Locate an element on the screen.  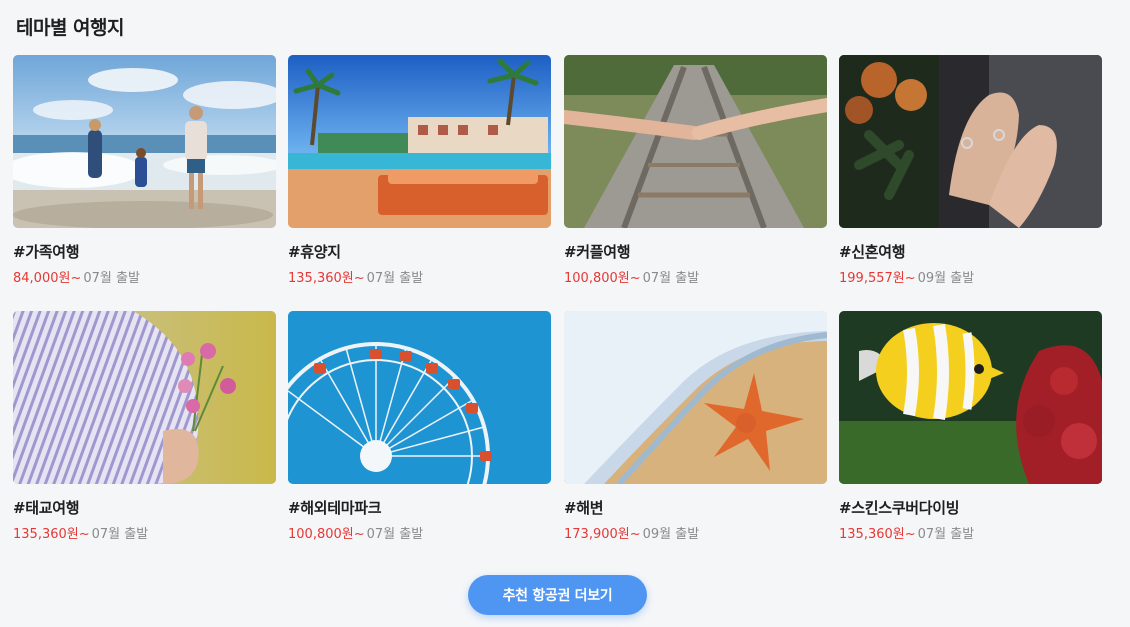
card-tag: #스킨스쿠버다이빙 is located at coordinates (970, 507).